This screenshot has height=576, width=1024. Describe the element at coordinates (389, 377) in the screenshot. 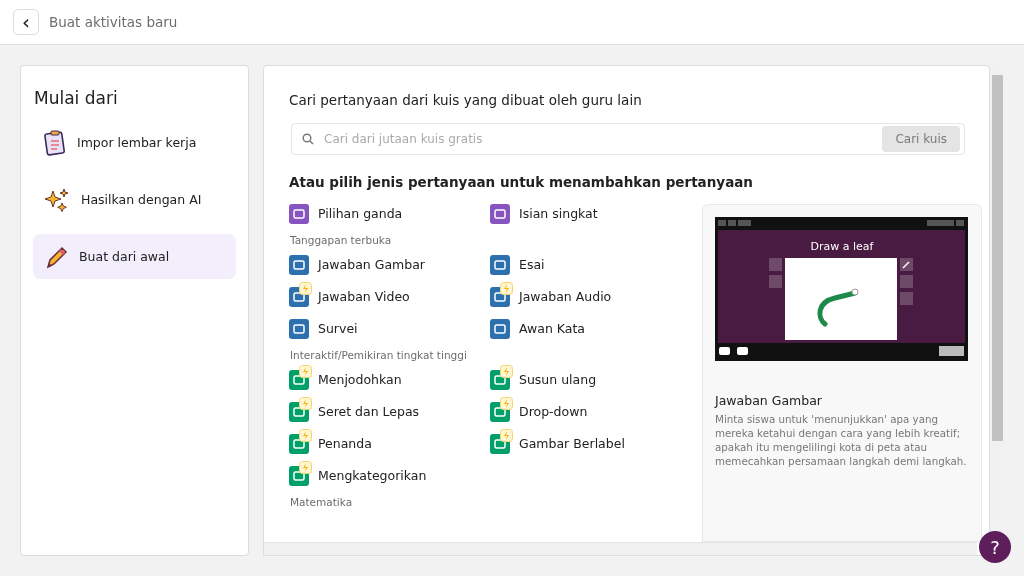

I see `question-type-item: Menjodohkan` at that location.